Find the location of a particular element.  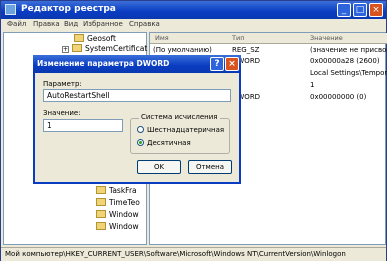

help-button: ? is located at coordinates (217, 64).